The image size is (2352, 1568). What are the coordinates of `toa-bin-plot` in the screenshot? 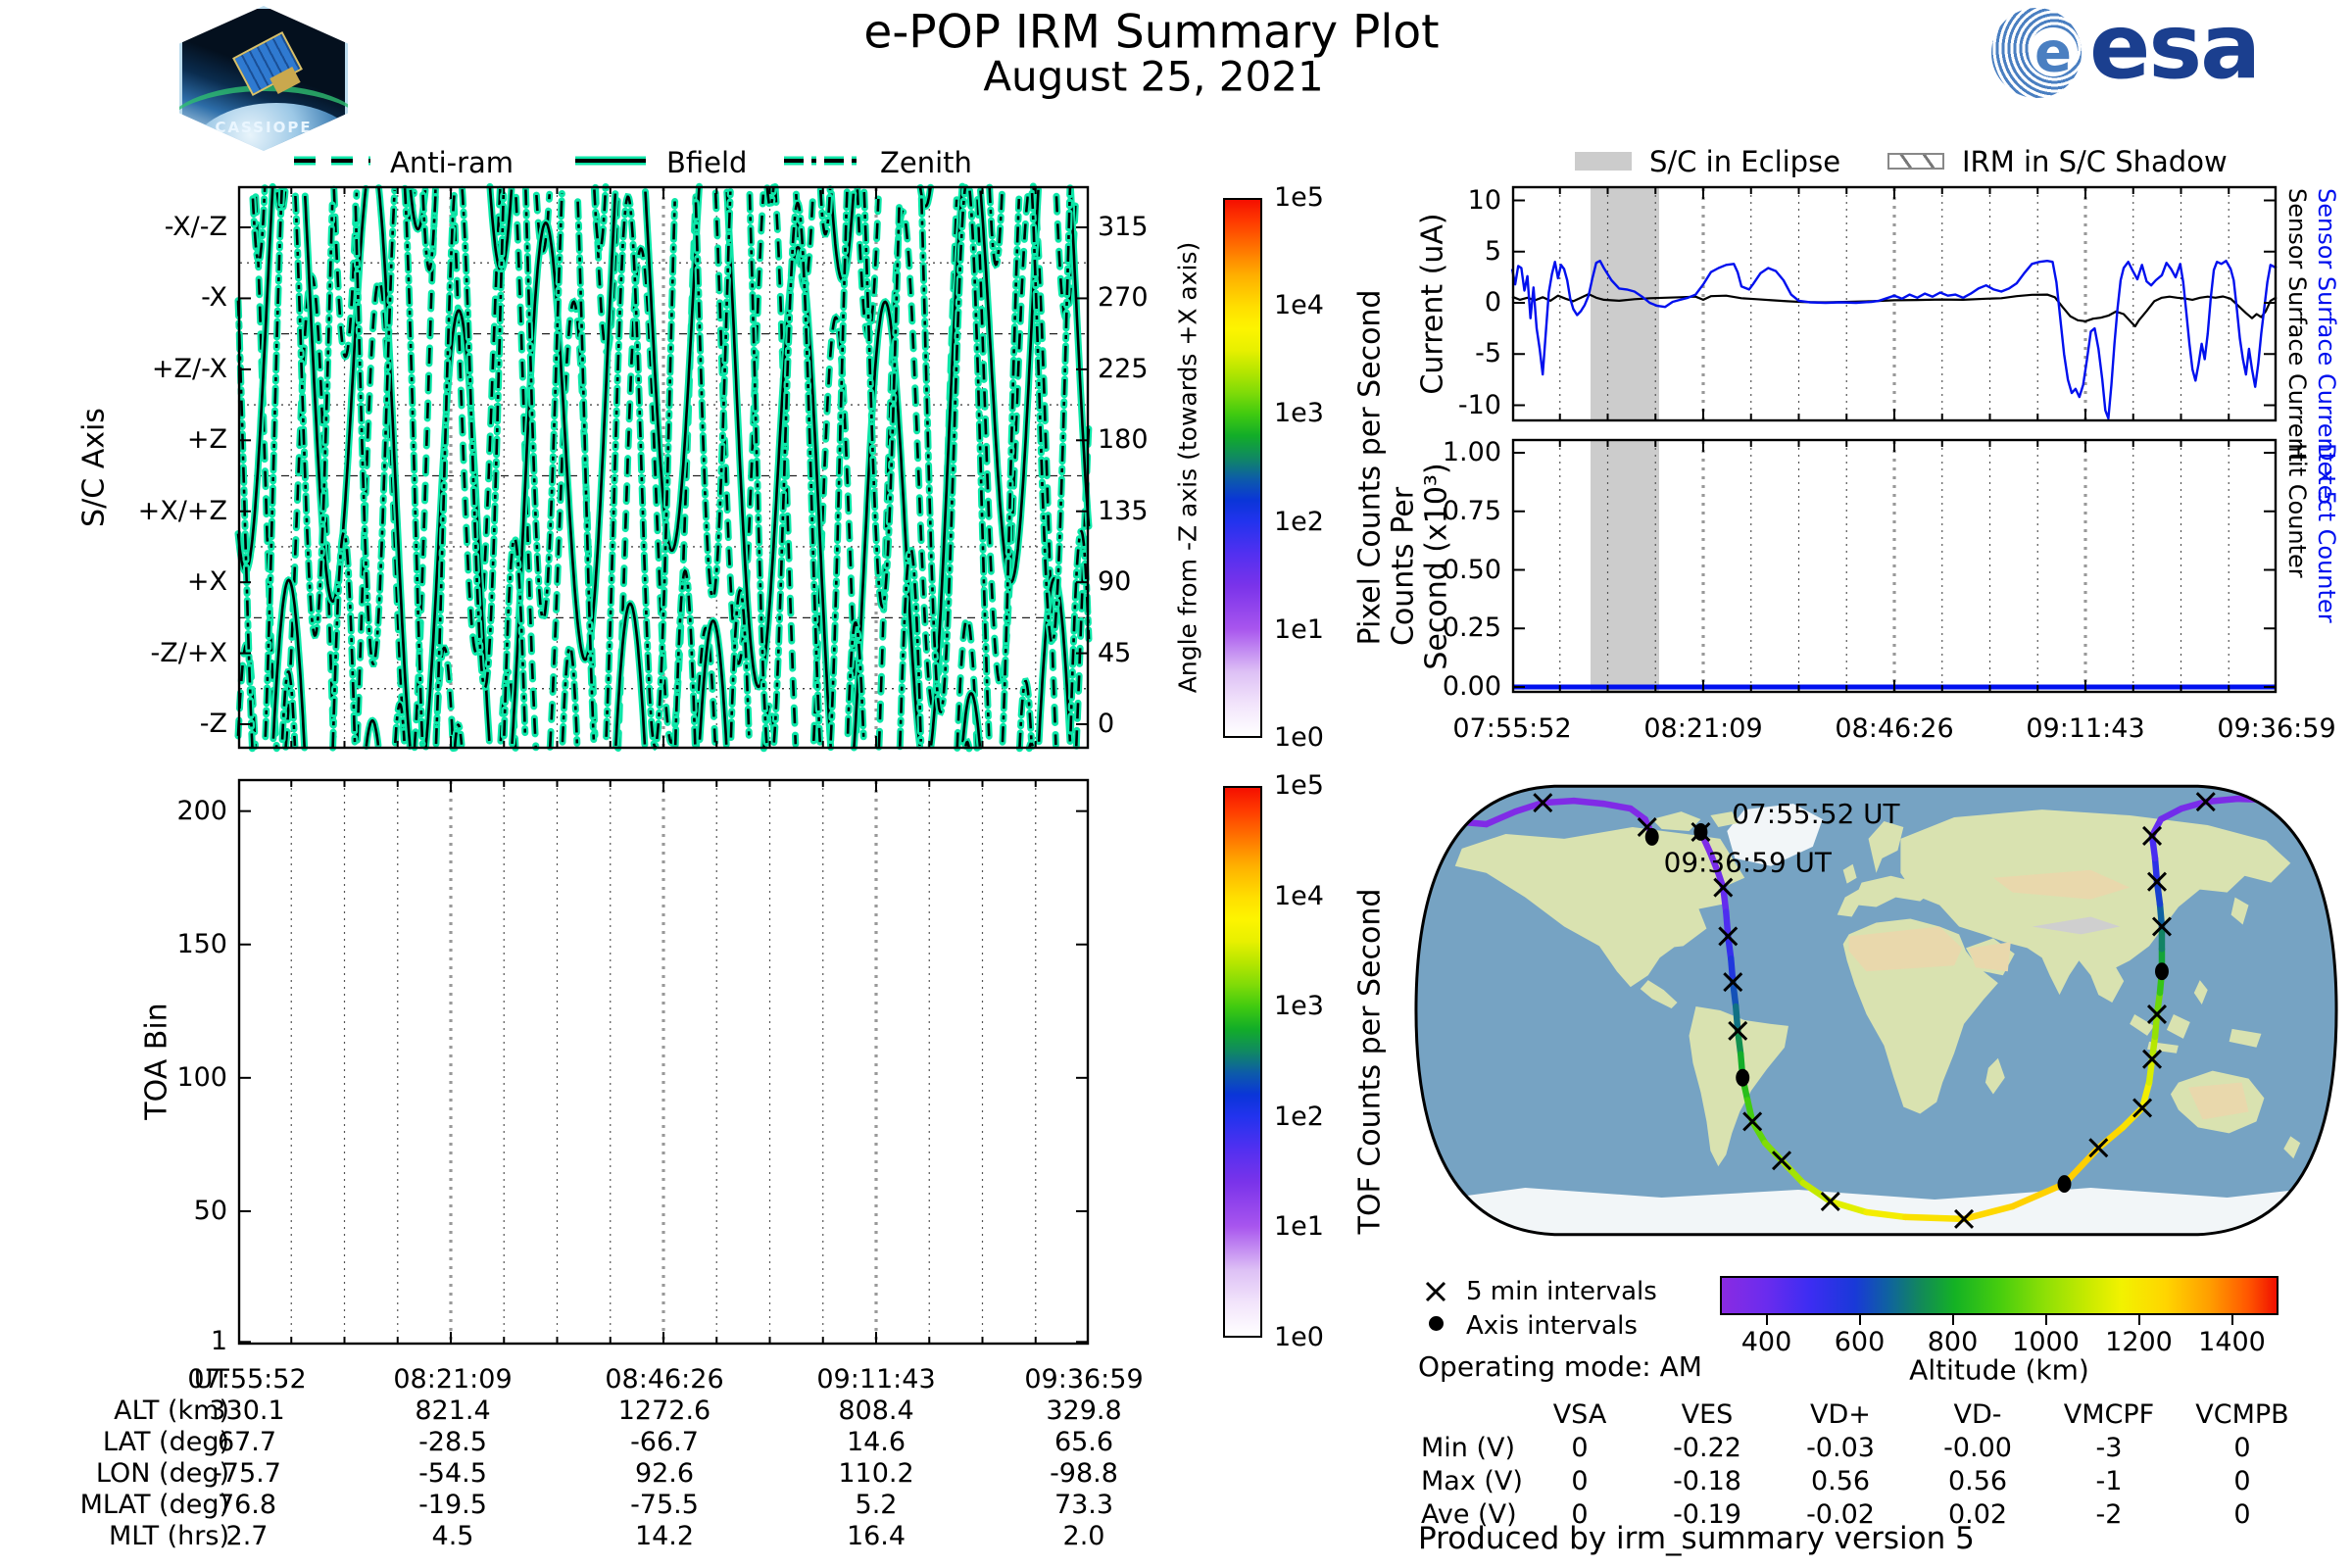 It's located at (663, 1062).